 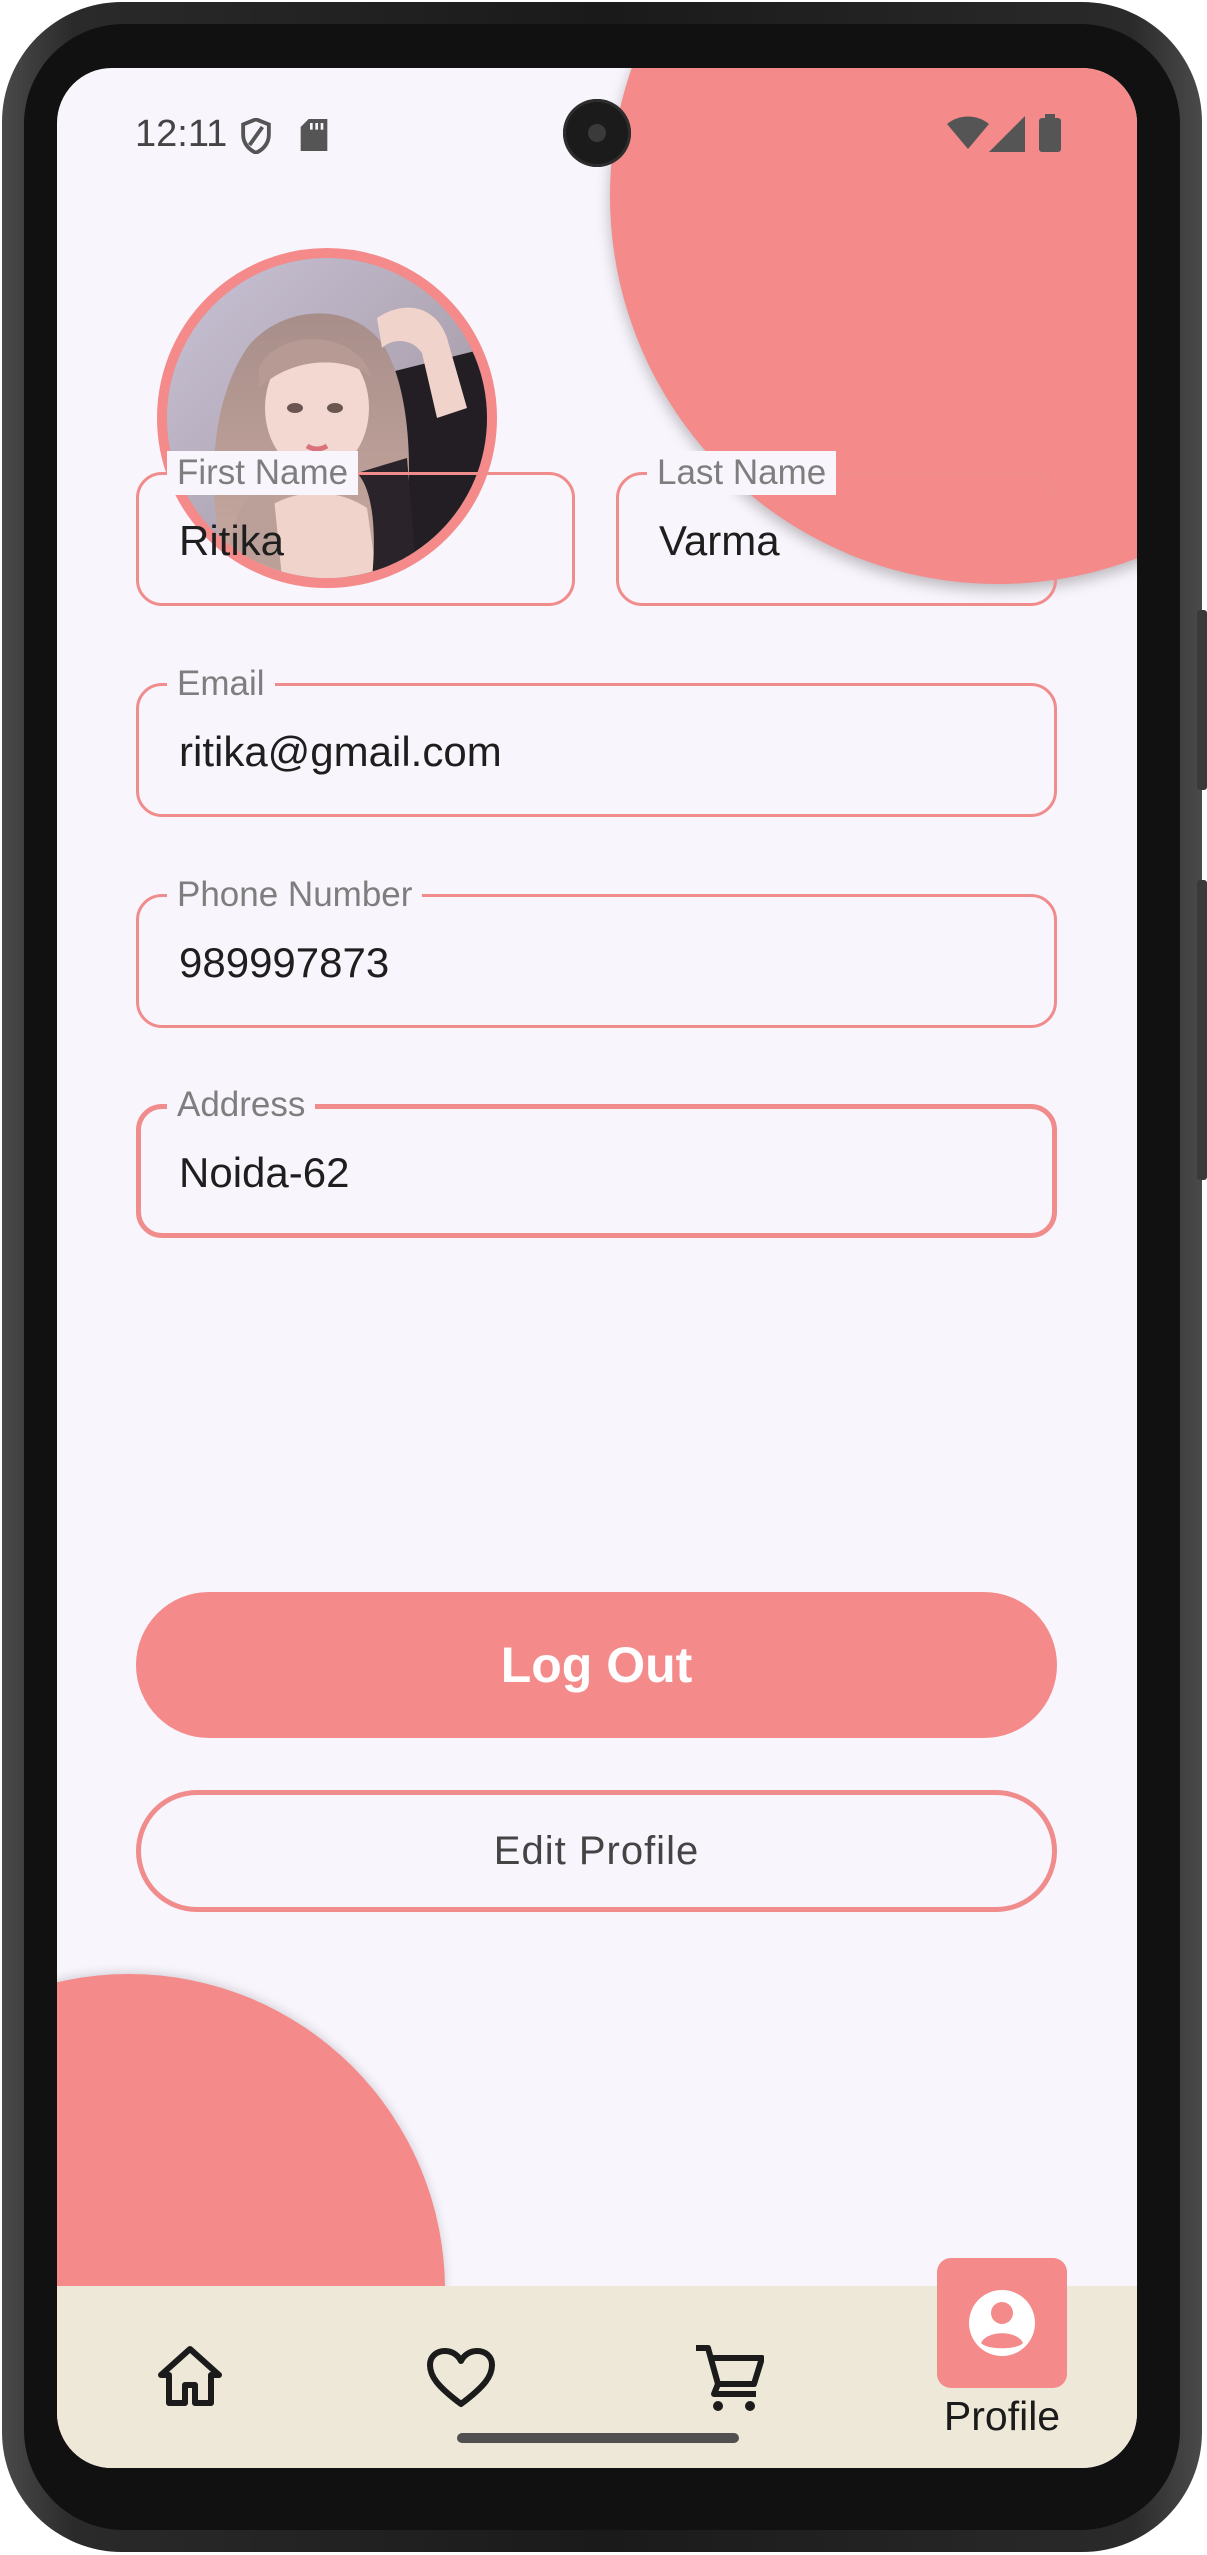 I want to click on home-icon, so click(x=190, y=2376).